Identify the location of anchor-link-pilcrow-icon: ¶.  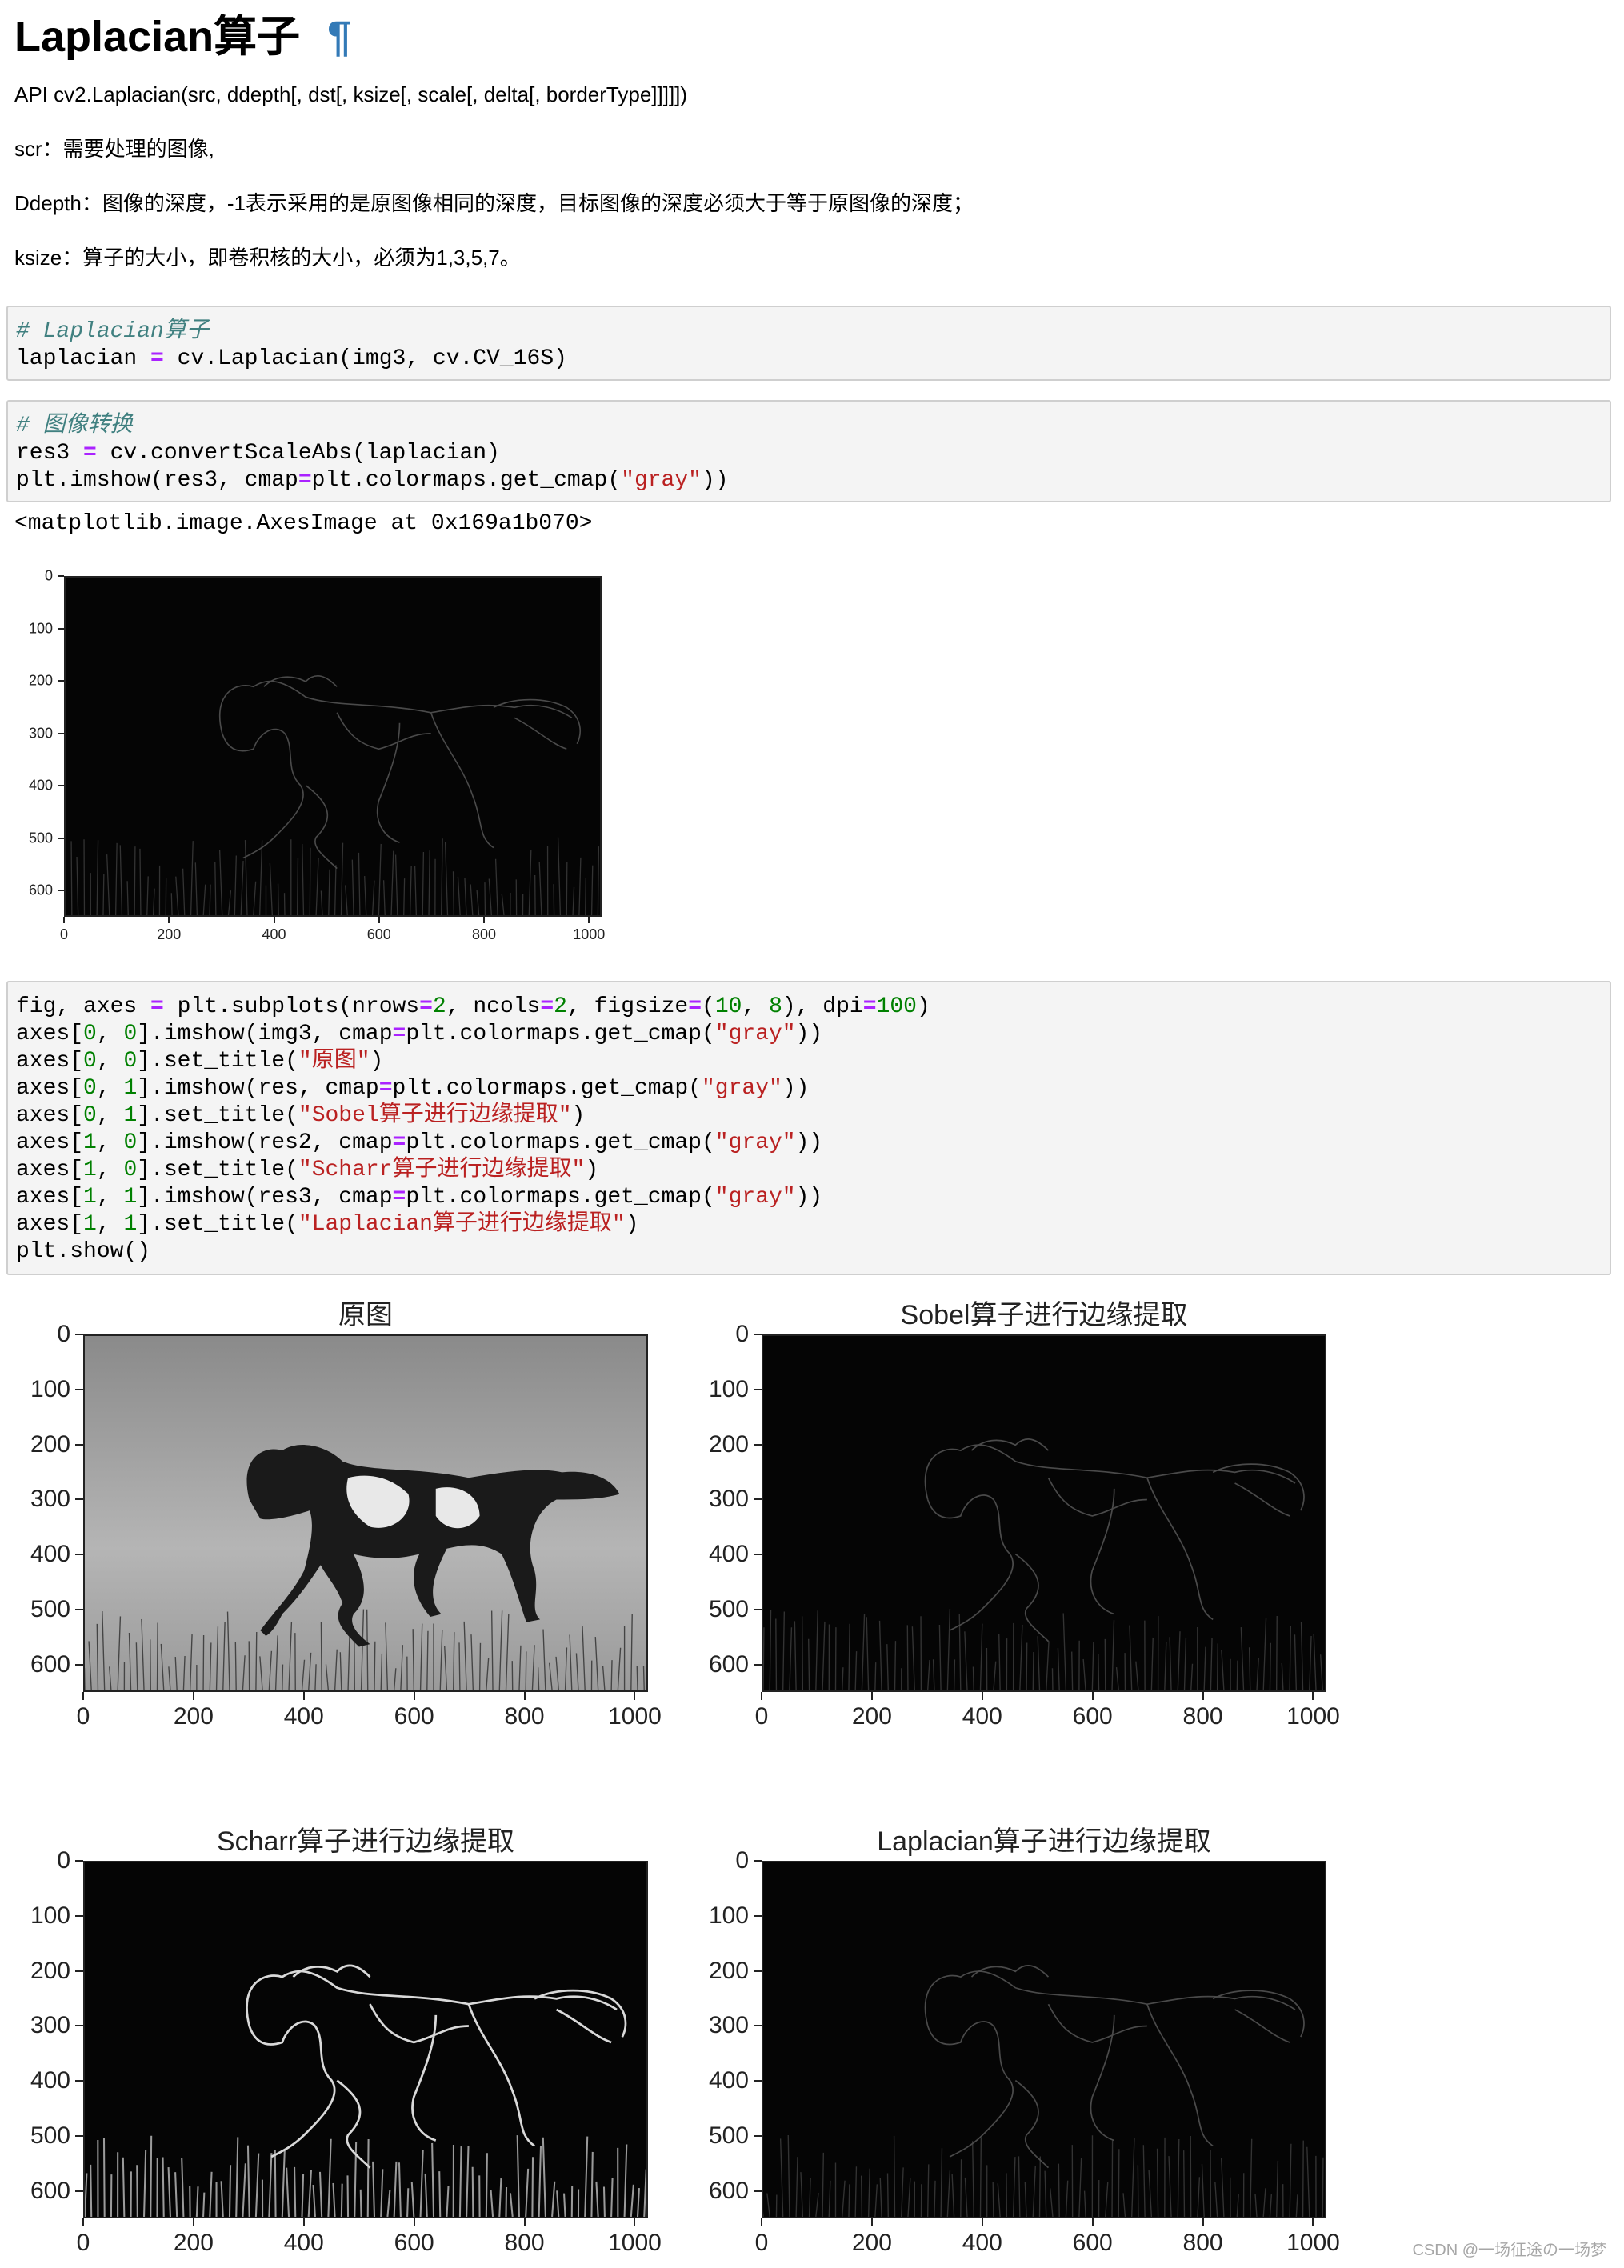
(339, 37).